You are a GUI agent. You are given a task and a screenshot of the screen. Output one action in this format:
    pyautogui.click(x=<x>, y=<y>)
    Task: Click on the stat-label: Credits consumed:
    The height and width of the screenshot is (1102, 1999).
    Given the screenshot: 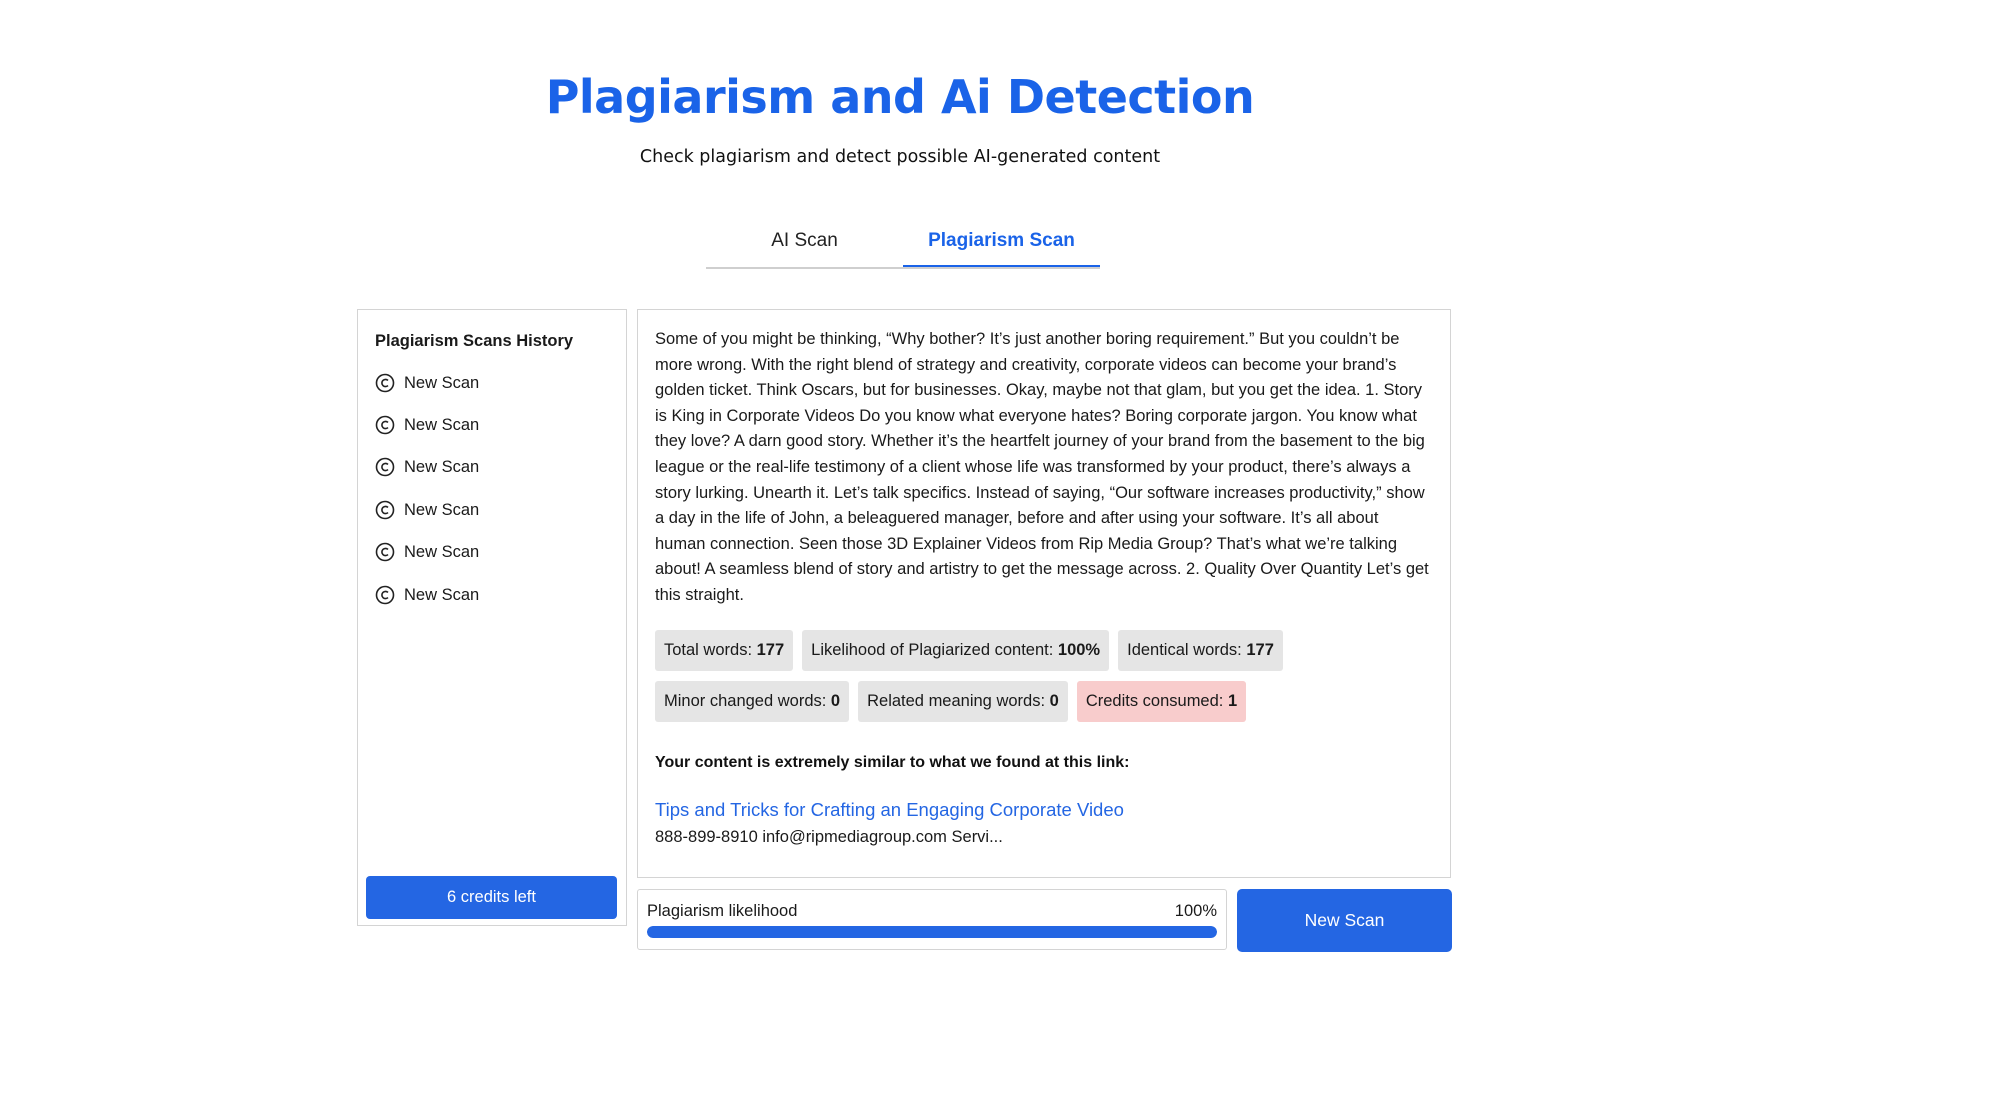 What is the action you would take?
    pyautogui.click(x=1156, y=701)
    